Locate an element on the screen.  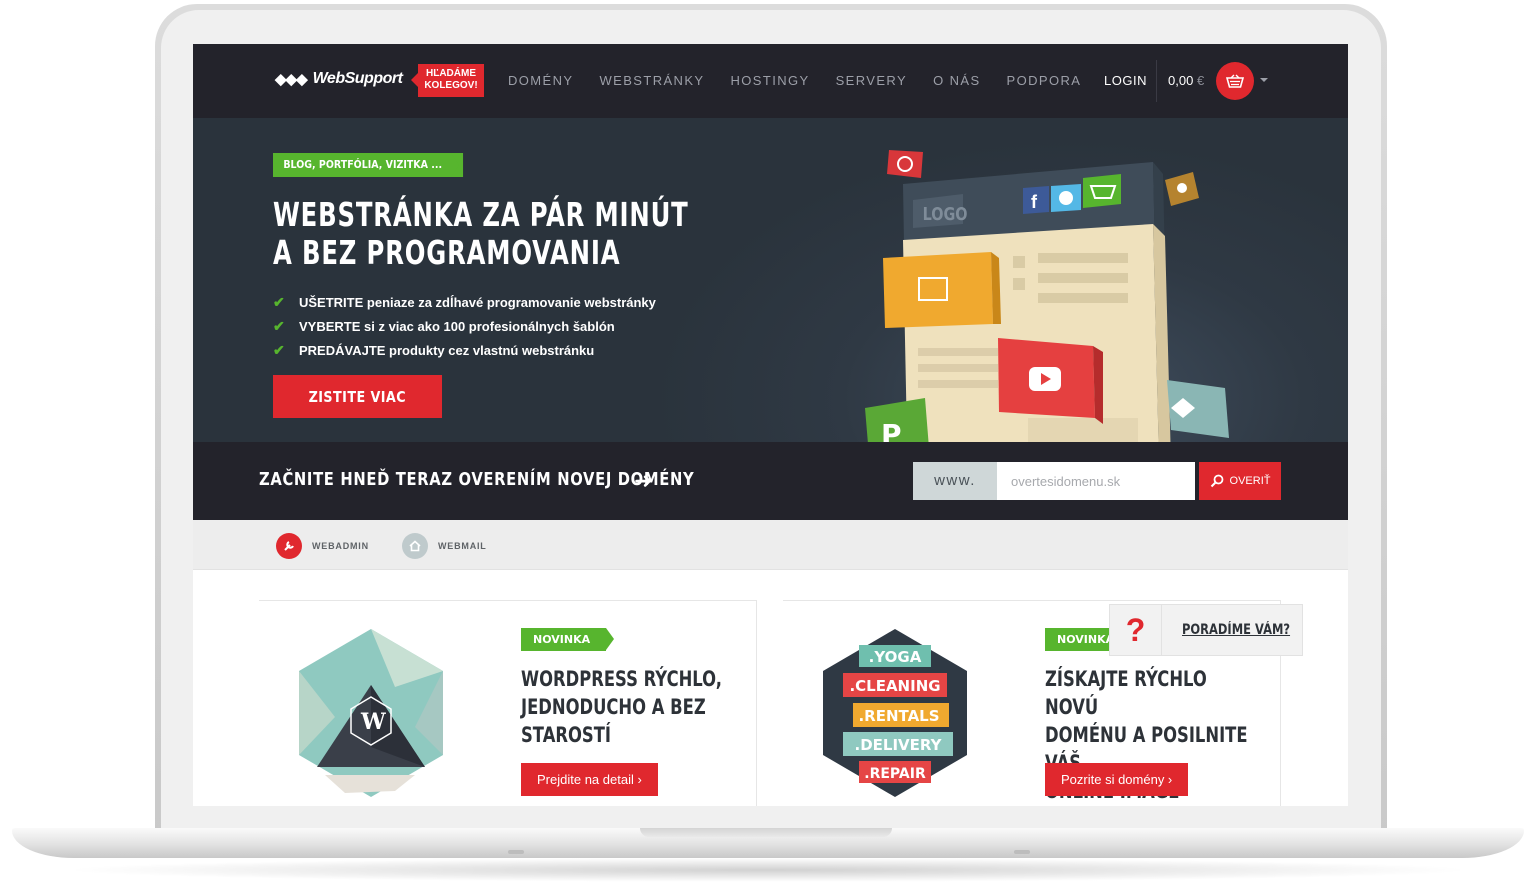
login-link: LOGIN is located at coordinates (1125, 80).